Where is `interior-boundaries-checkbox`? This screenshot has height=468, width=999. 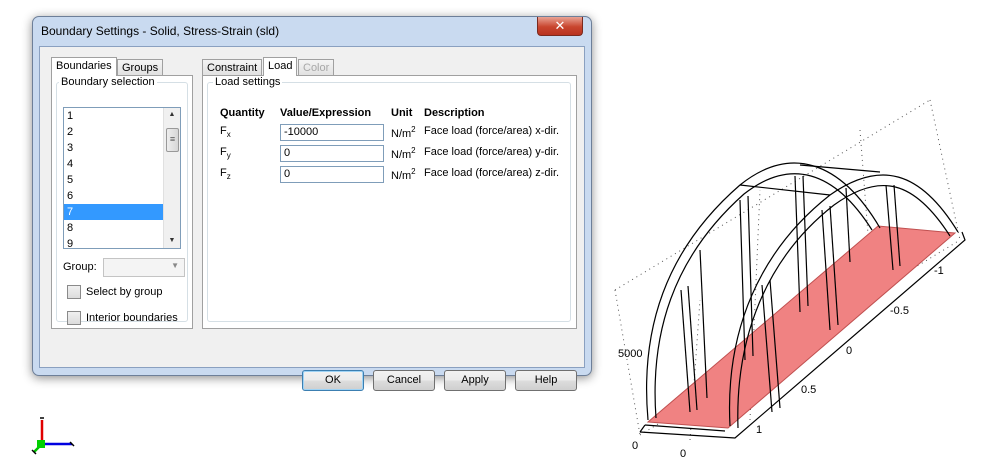 interior-boundaries-checkbox is located at coordinates (74, 318).